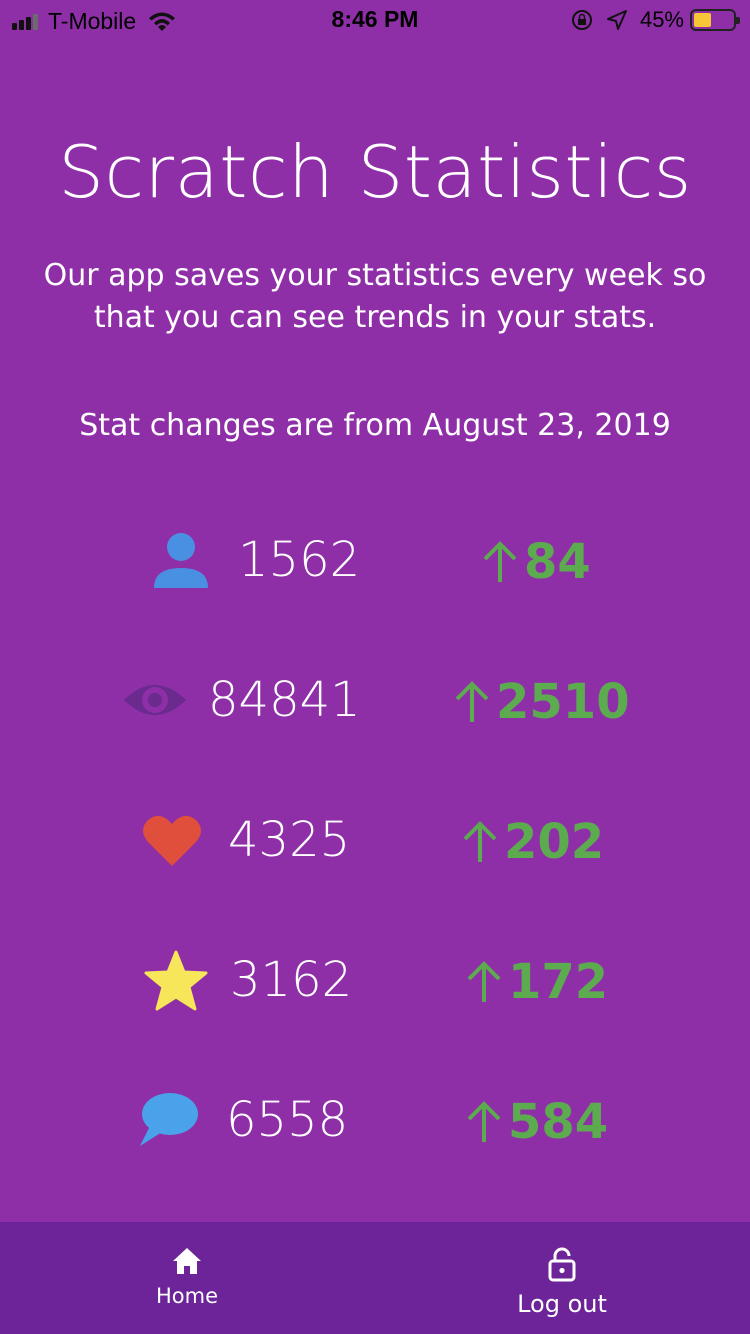 The image size is (750, 1334). Describe the element at coordinates (176, 980) in the screenshot. I see `star-icon` at that location.